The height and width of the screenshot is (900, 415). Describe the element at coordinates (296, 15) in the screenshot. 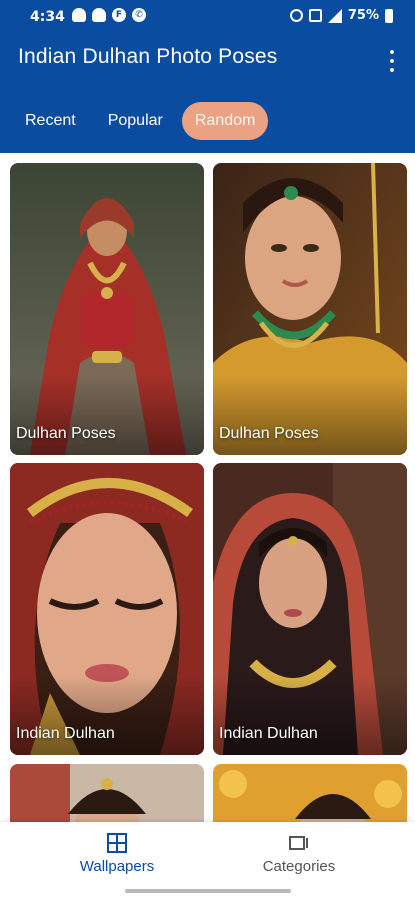

I see `alarm-icon` at that location.